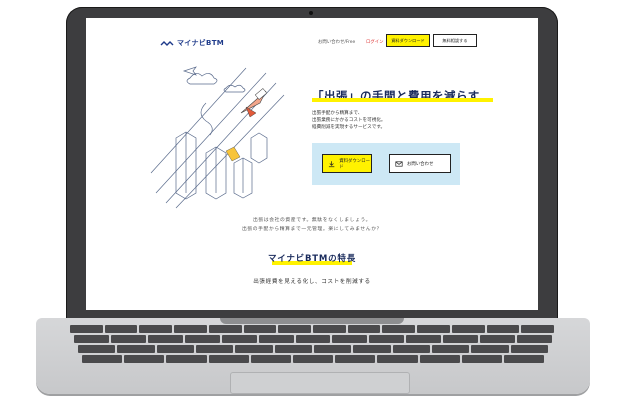  What do you see at coordinates (337, 113) in the screenshot?
I see `hero-sub-line: 出張手配から精算まで、` at bounding box center [337, 113].